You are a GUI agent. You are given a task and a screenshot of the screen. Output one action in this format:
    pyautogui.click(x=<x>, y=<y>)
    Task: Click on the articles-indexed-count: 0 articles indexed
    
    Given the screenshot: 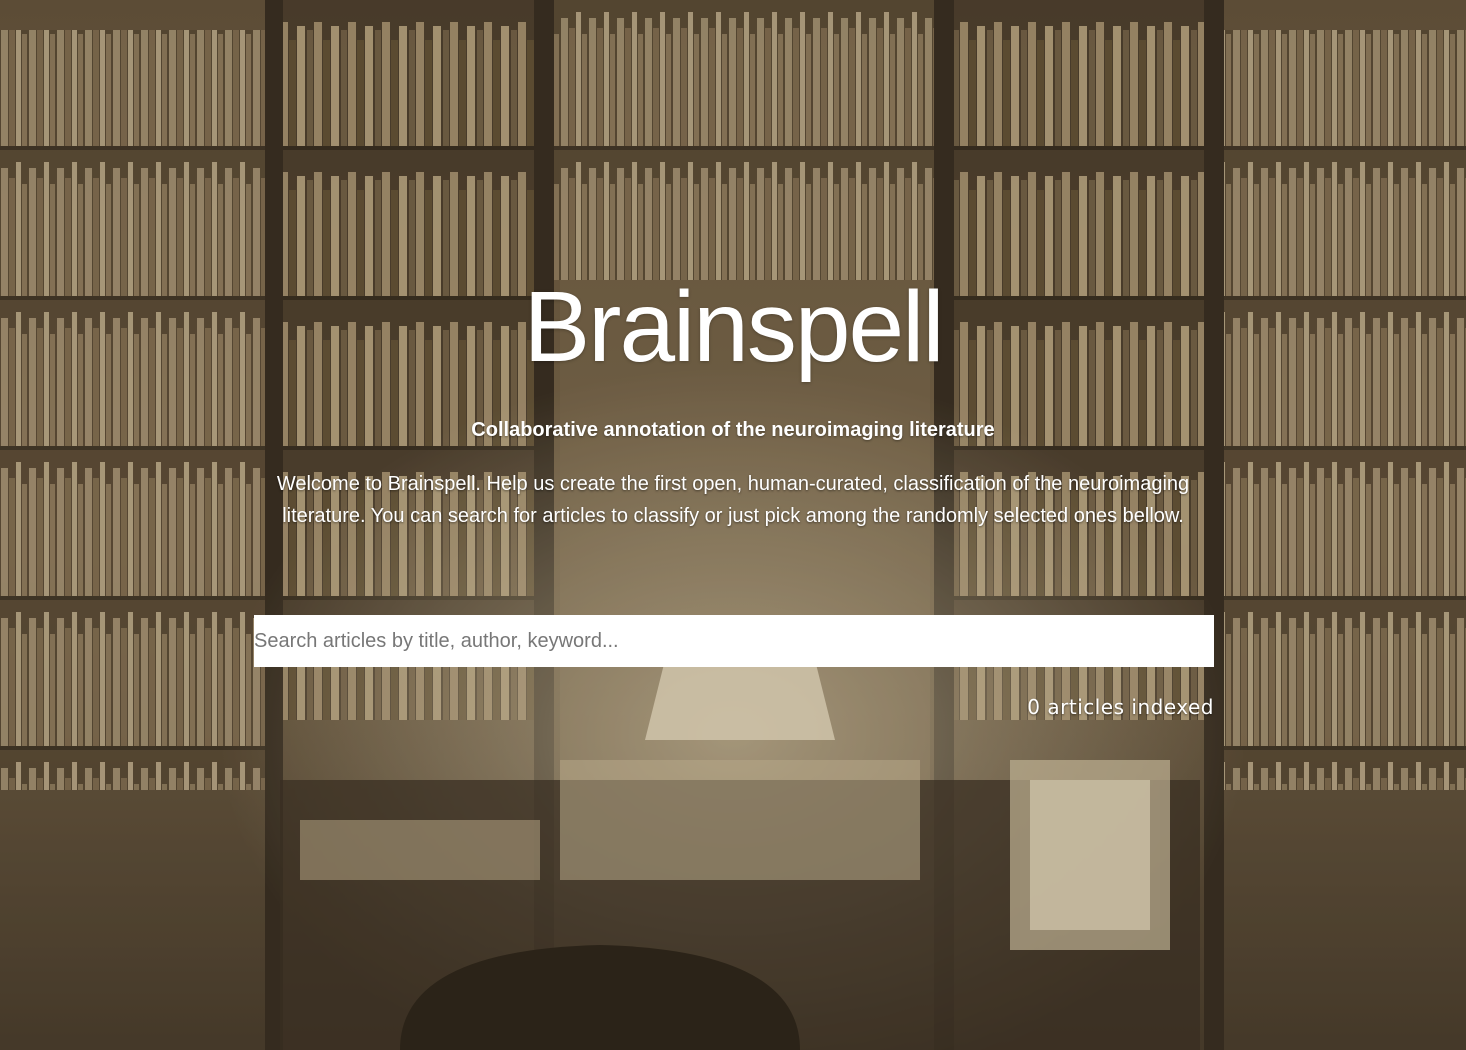 What is the action you would take?
    pyautogui.click(x=1120, y=707)
    